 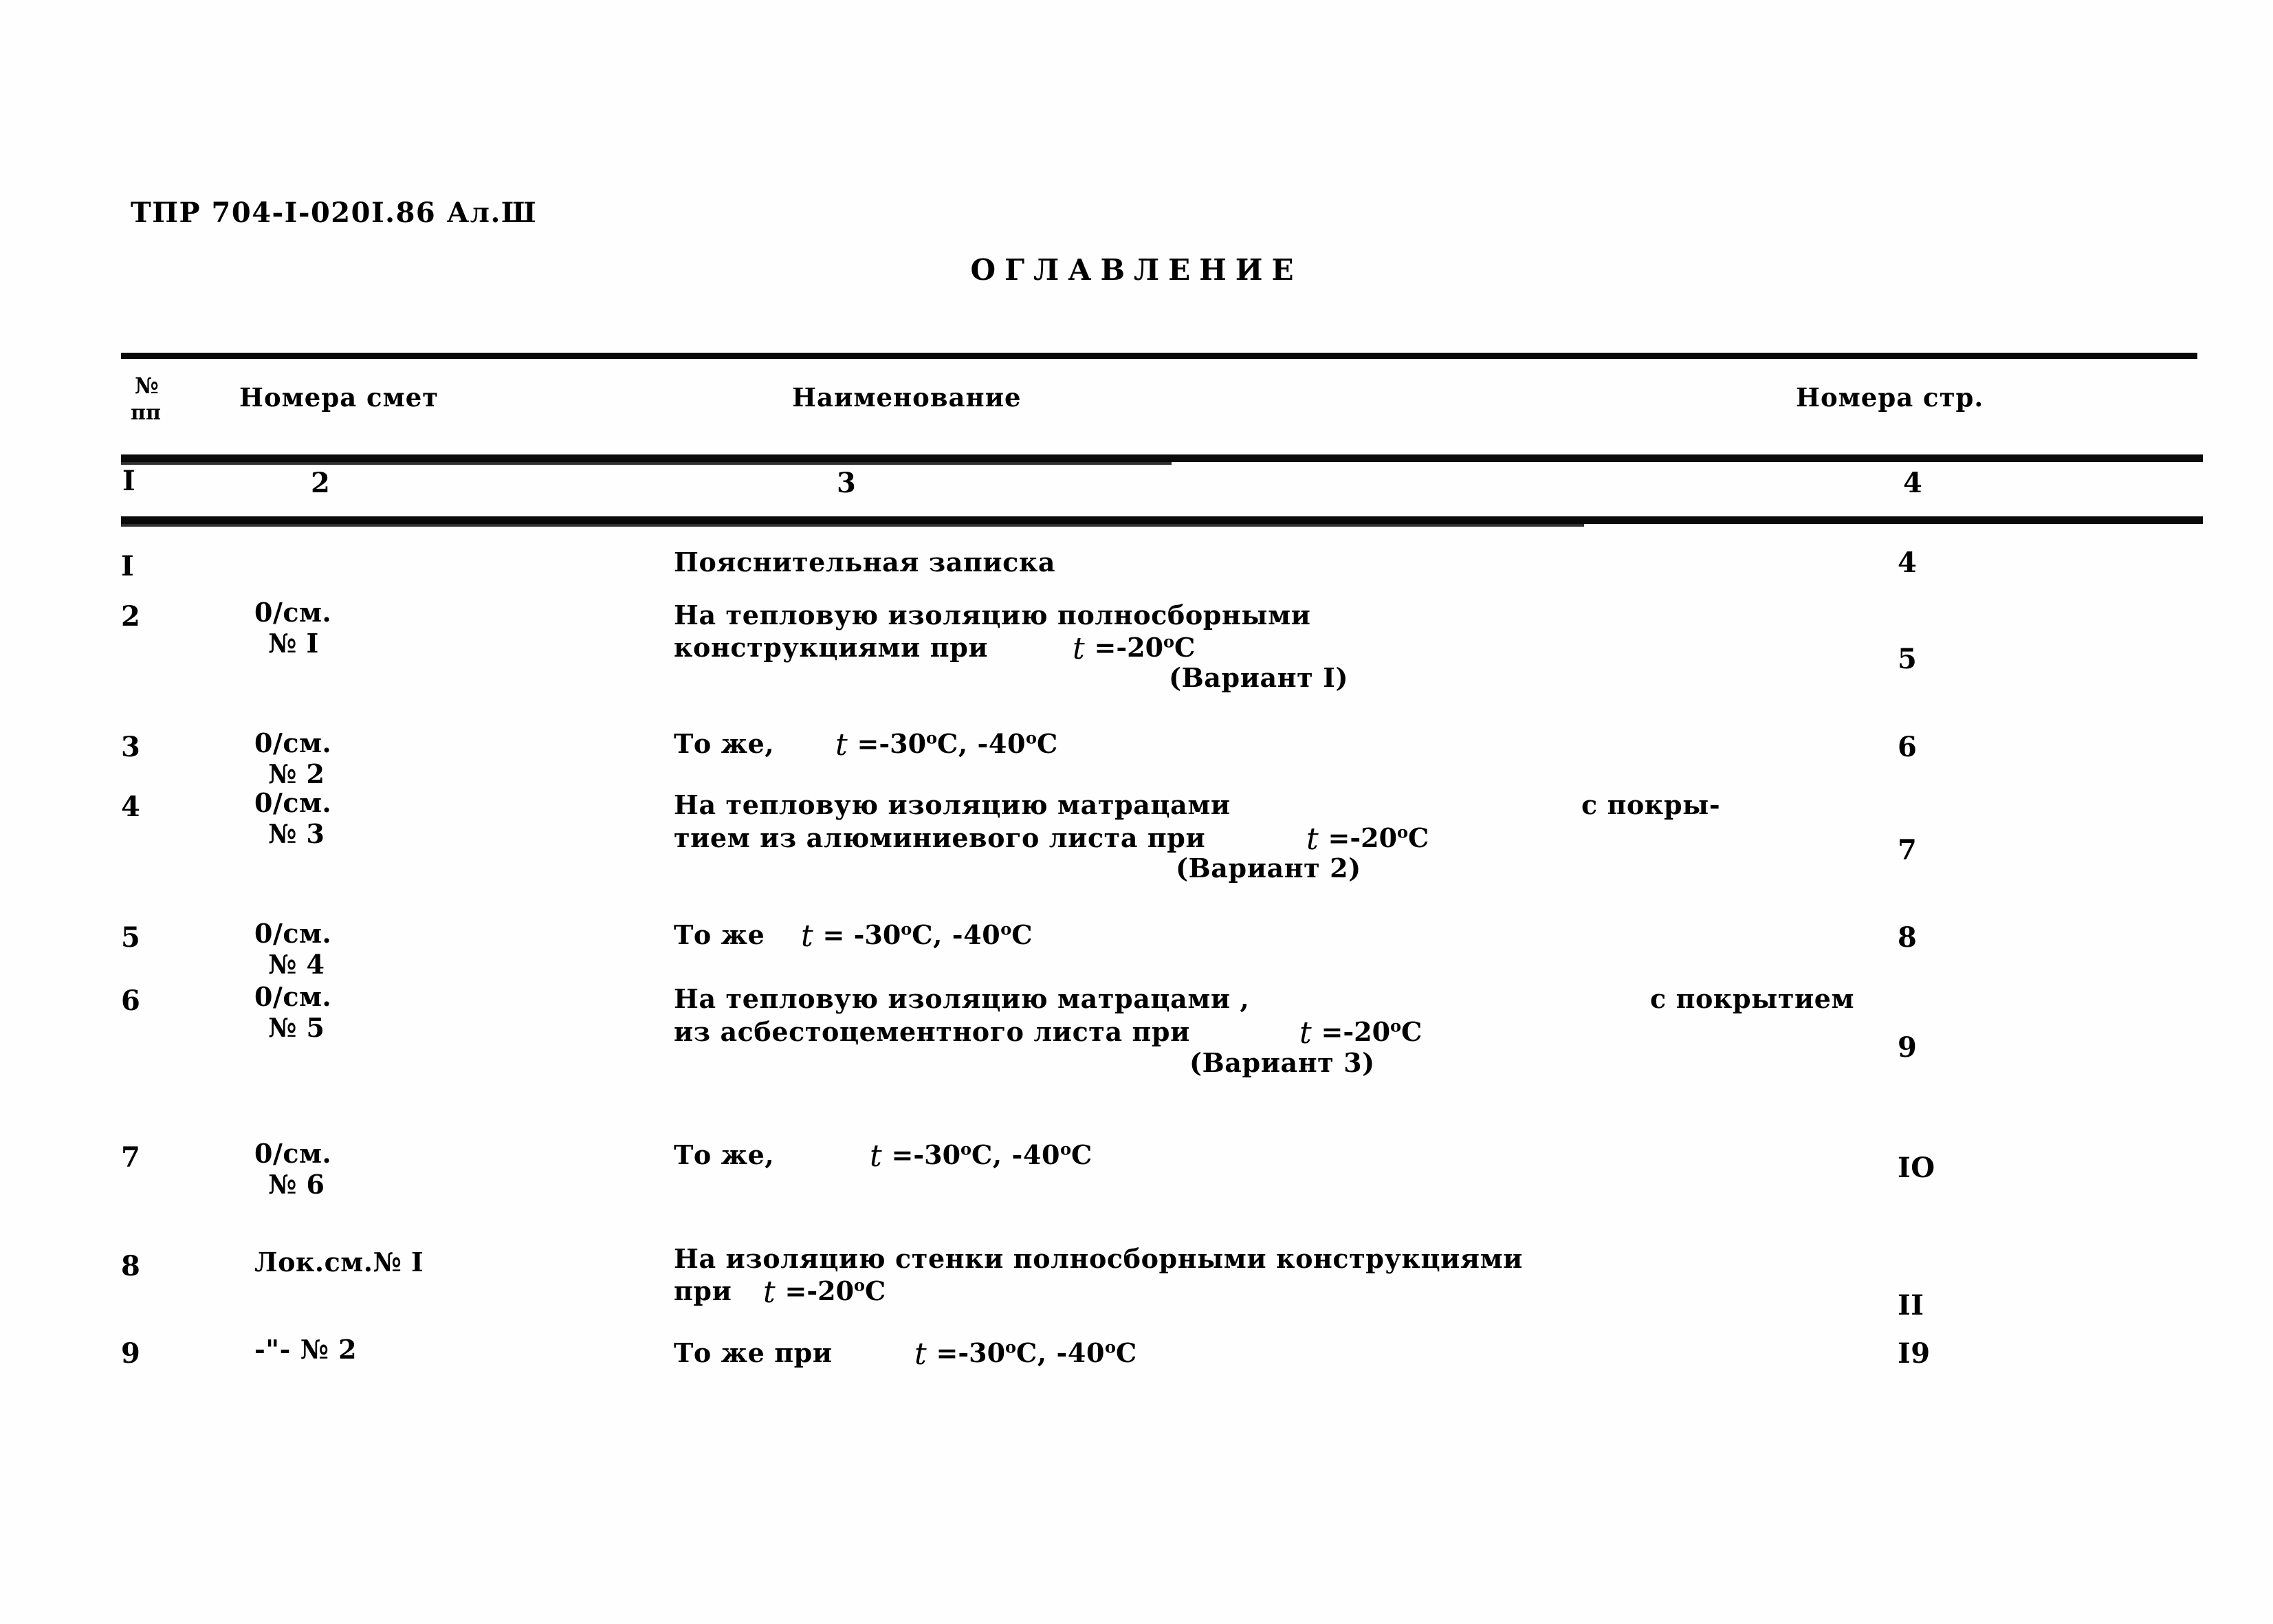 What do you see at coordinates (1651, 804) in the screenshot?
I see `row-name-tail: с покры-` at bounding box center [1651, 804].